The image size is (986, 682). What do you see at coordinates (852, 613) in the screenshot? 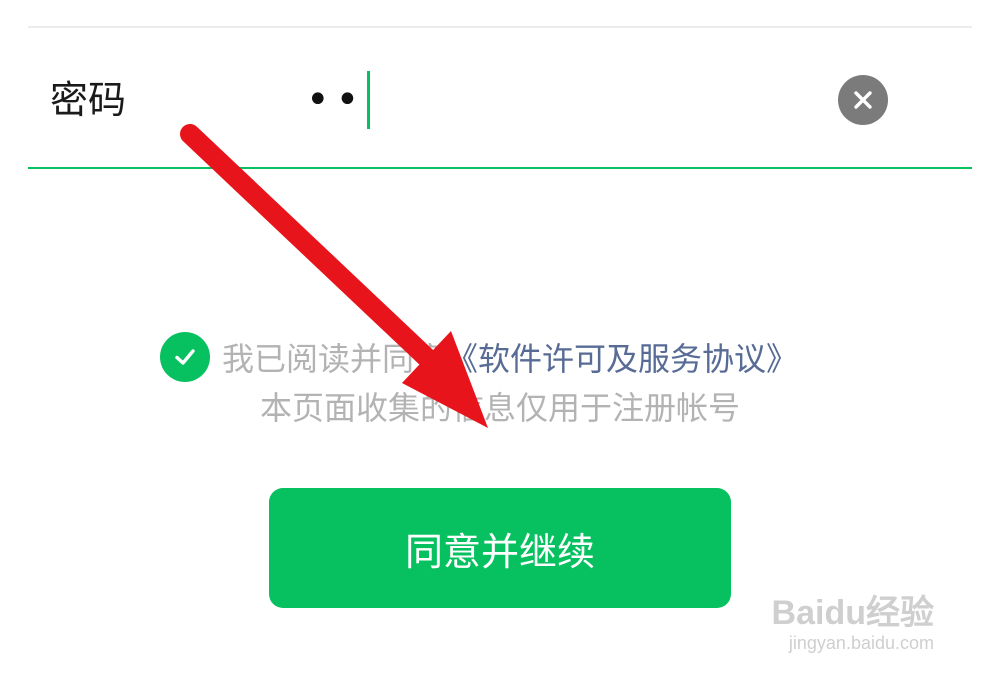
I see `watermark-brand: Baidu经验` at bounding box center [852, 613].